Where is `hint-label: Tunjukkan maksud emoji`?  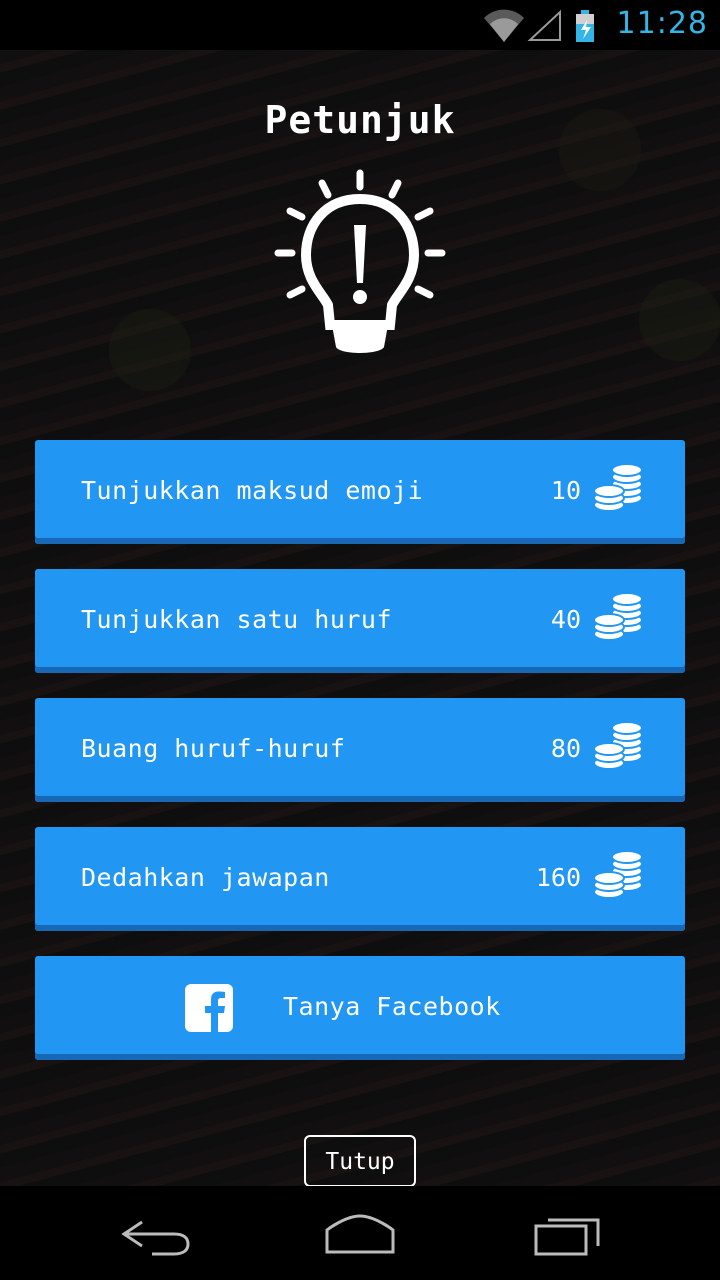 hint-label: Tunjukkan maksud emoji is located at coordinates (252, 490).